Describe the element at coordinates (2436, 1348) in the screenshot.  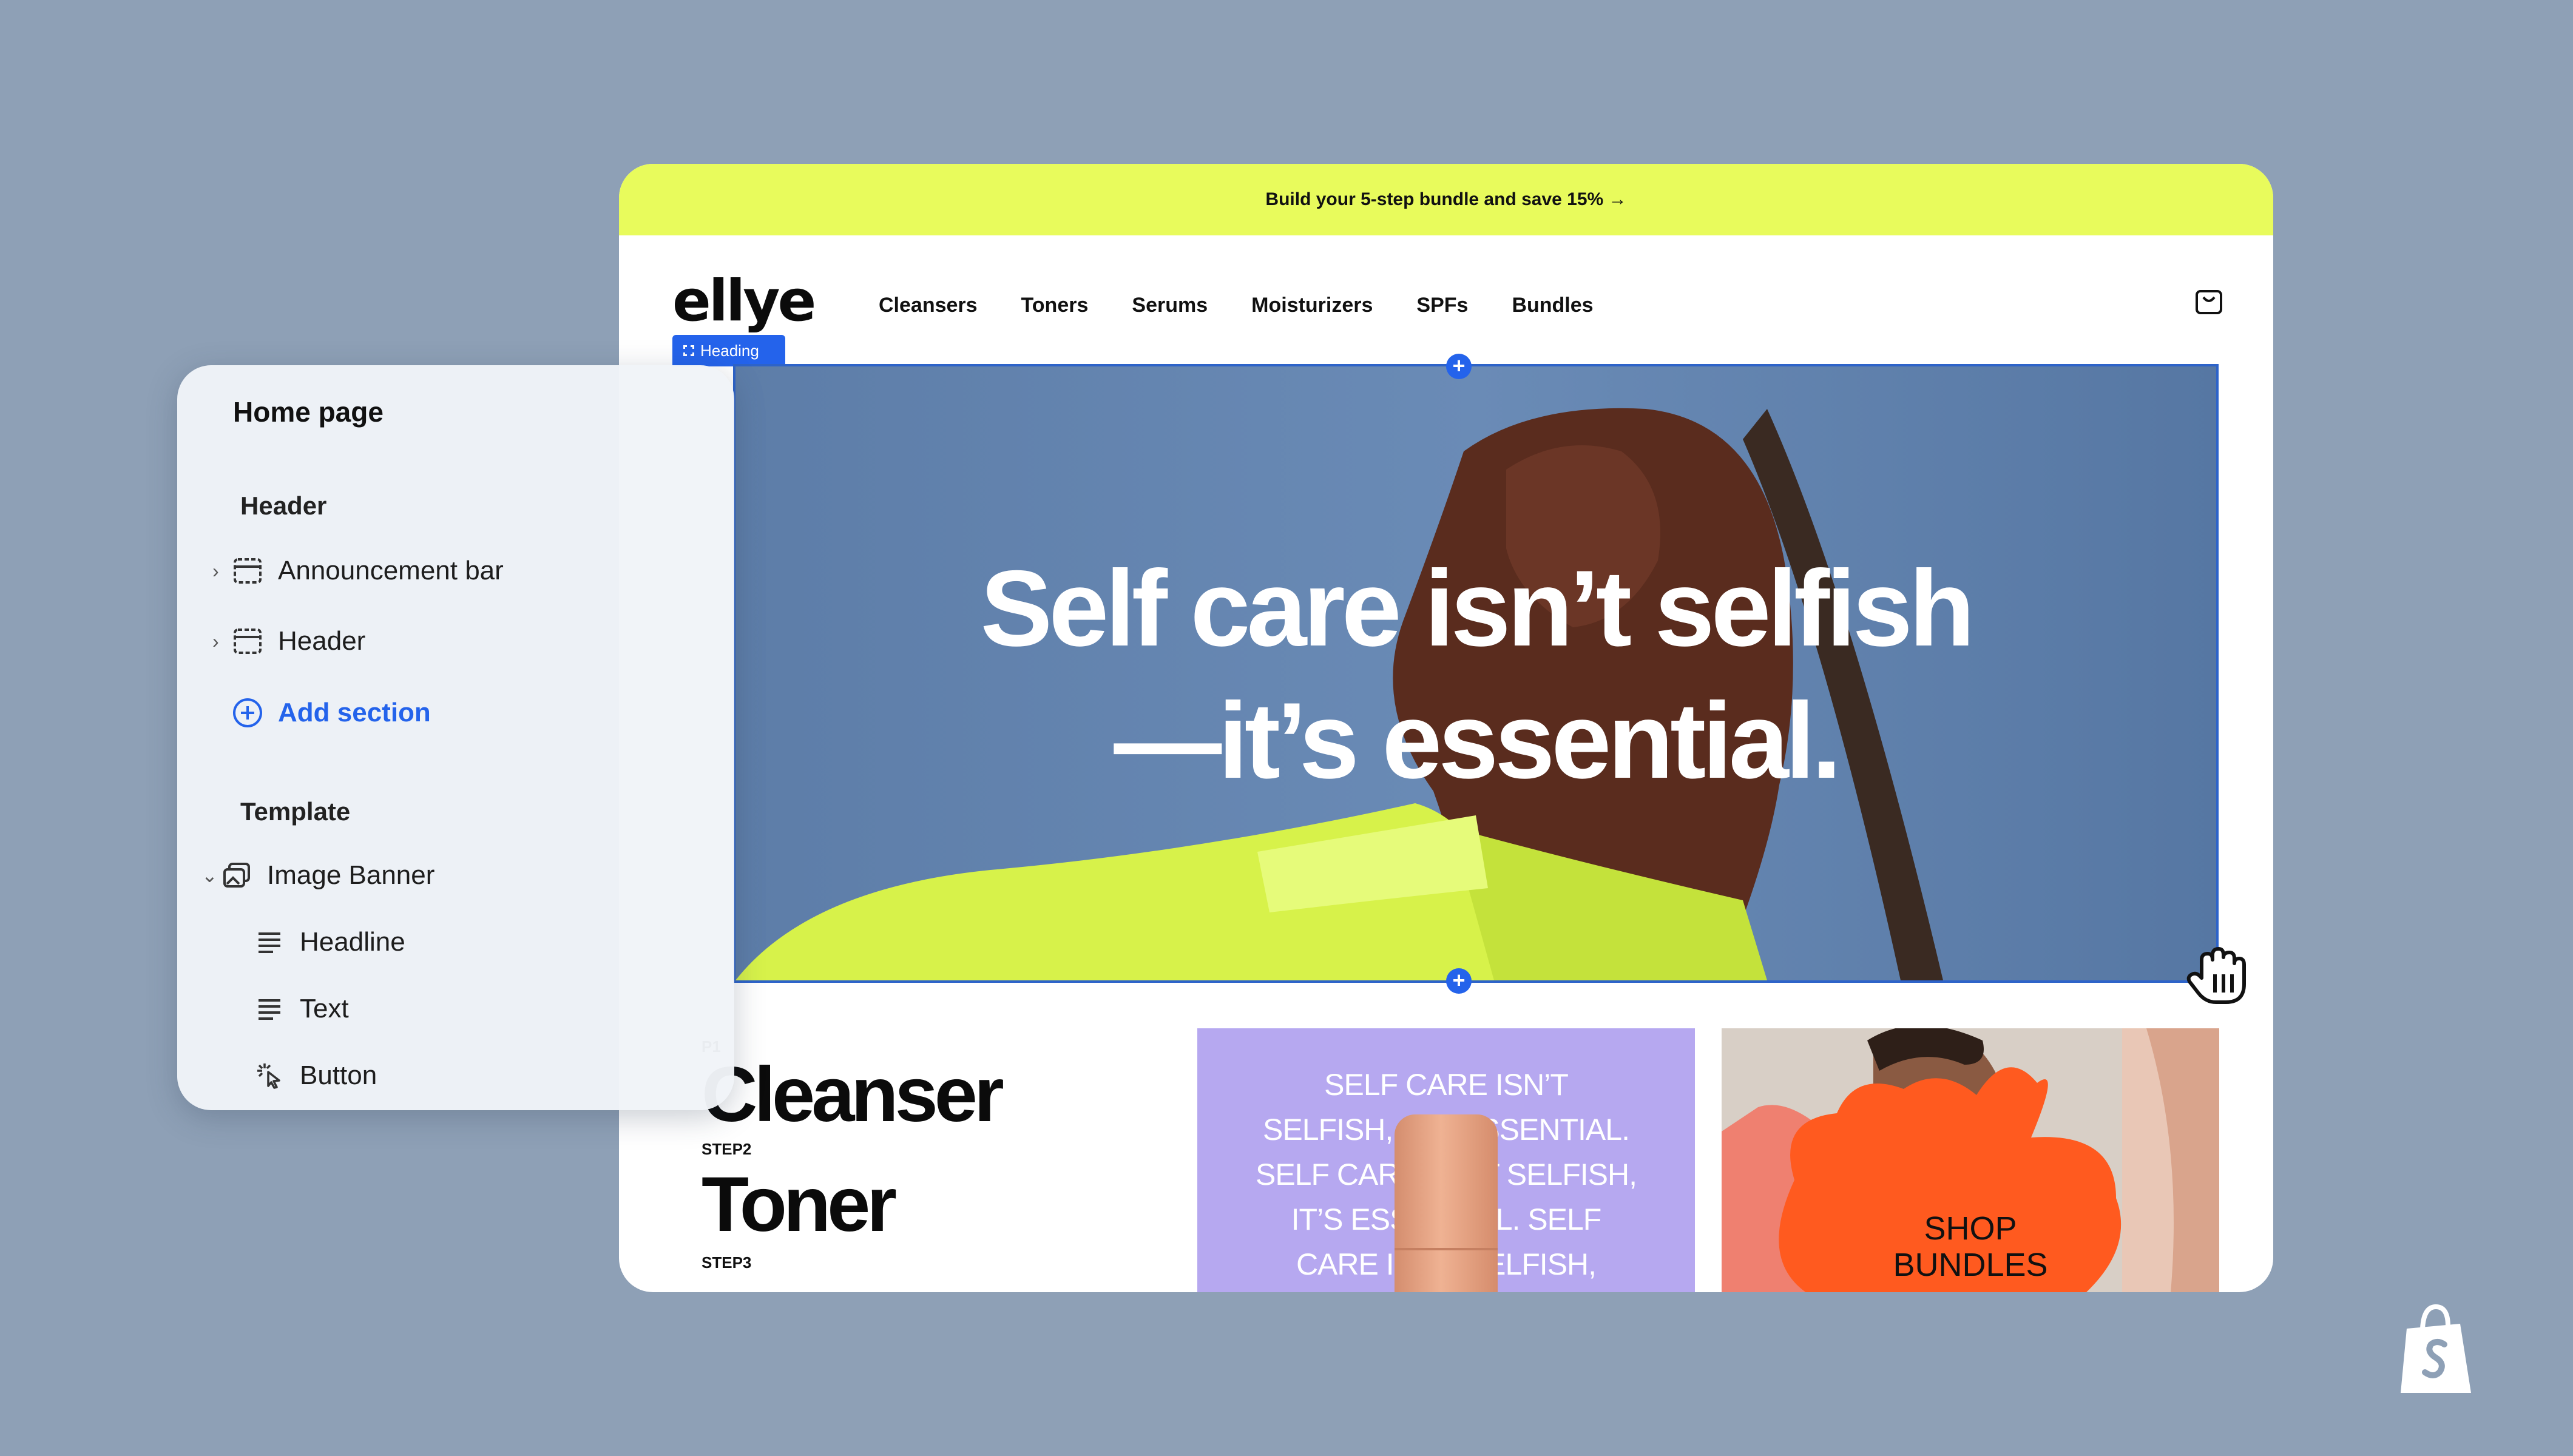
I see `shopify-logo-icon` at that location.